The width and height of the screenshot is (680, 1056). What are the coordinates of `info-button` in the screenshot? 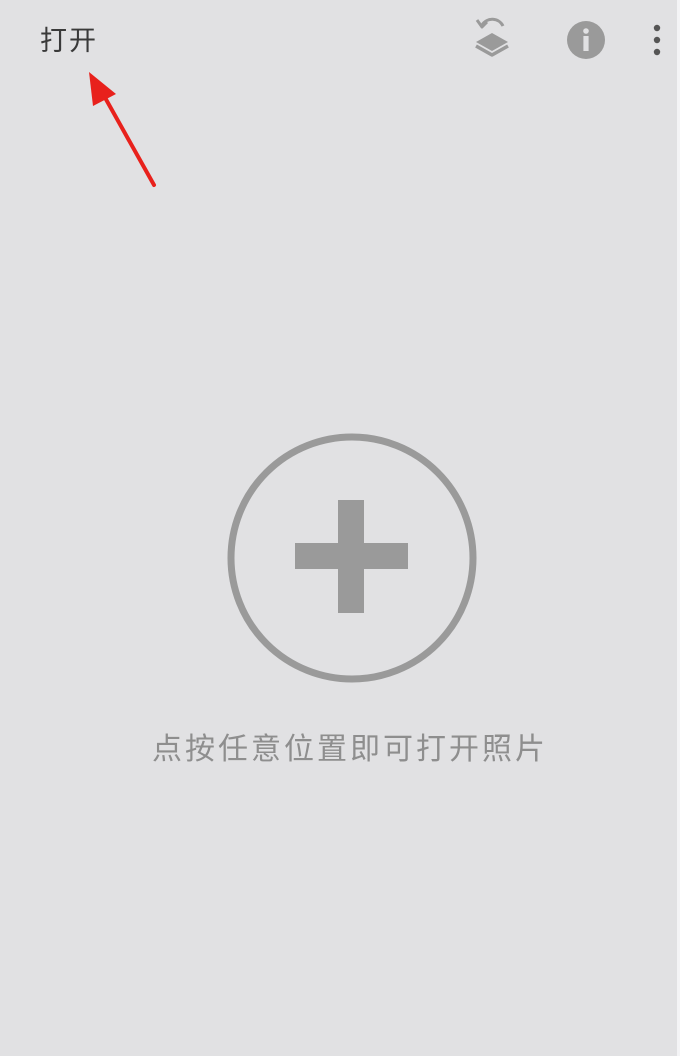 It's located at (586, 40).